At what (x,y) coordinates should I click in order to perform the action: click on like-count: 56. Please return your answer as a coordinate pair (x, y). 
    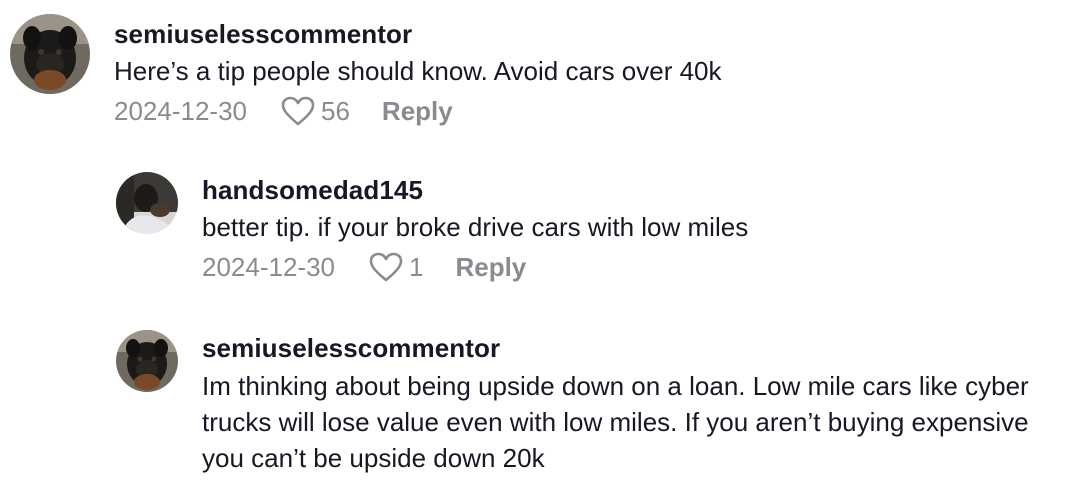
    Looking at the image, I should click on (335, 111).